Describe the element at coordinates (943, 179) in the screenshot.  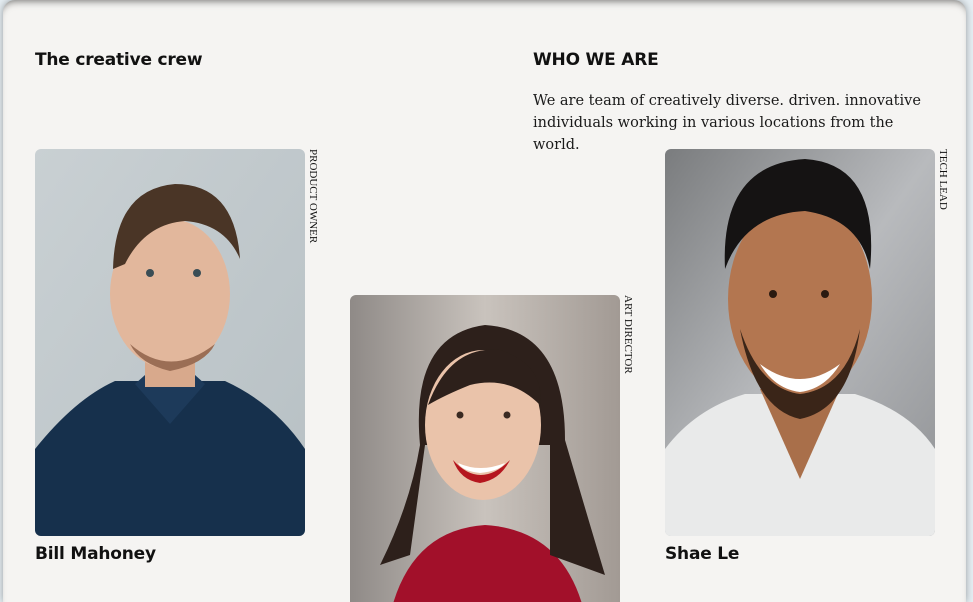
I see `member-role: TECH LEAD` at that location.